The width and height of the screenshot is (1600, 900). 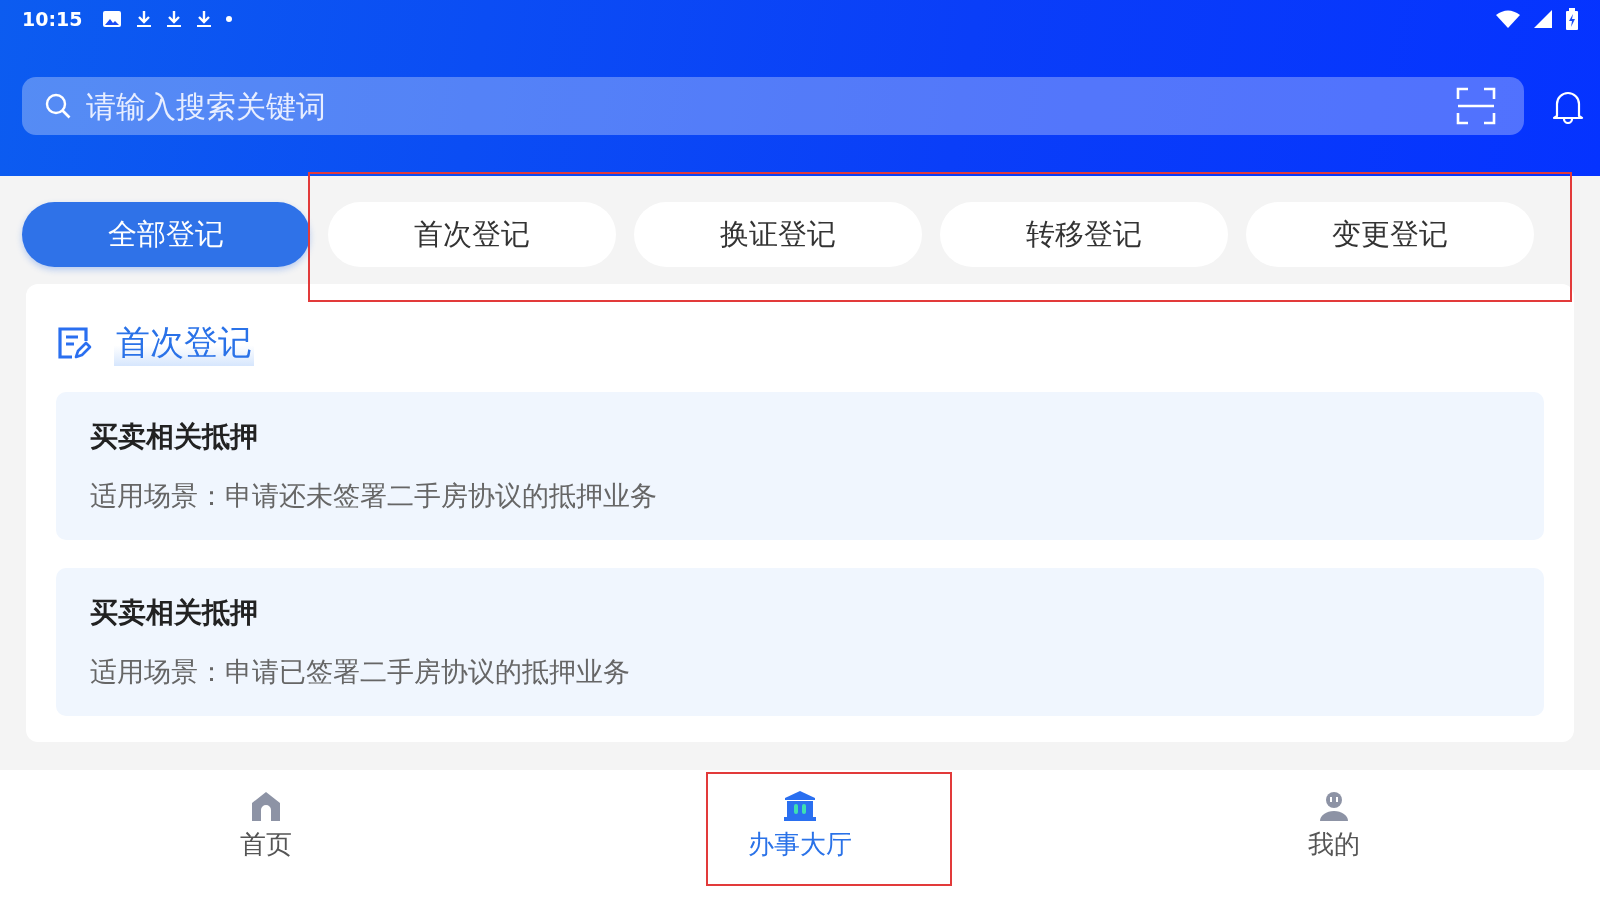 What do you see at coordinates (360, 672) in the screenshot?
I see `item-description: 适用场景：申请已签署二手房协议的抵押业务` at bounding box center [360, 672].